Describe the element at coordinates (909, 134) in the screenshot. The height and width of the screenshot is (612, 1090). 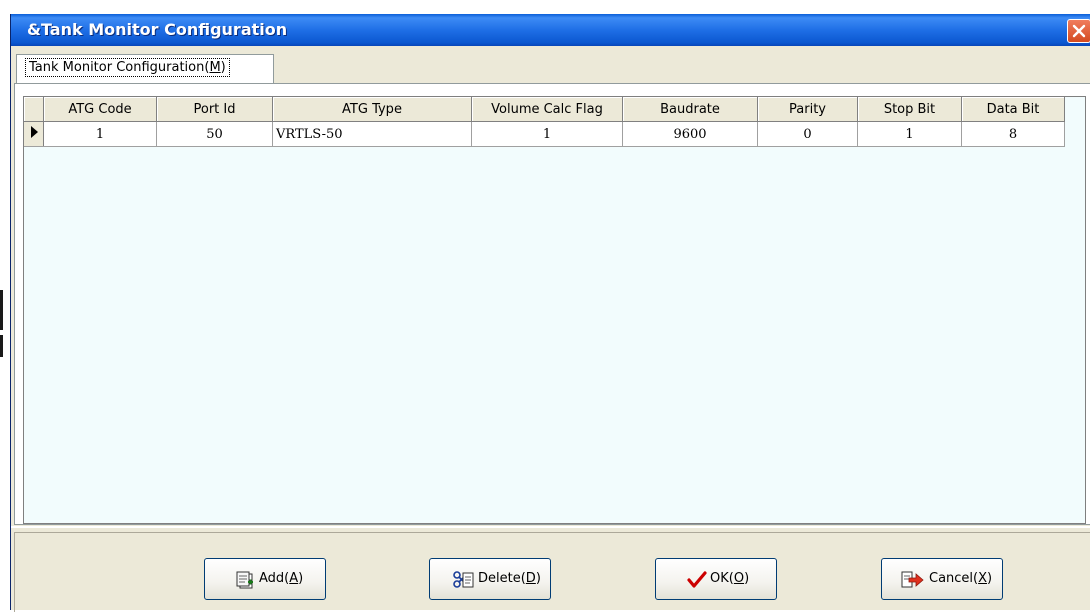
I see `cell-stop-bit: 1` at that location.